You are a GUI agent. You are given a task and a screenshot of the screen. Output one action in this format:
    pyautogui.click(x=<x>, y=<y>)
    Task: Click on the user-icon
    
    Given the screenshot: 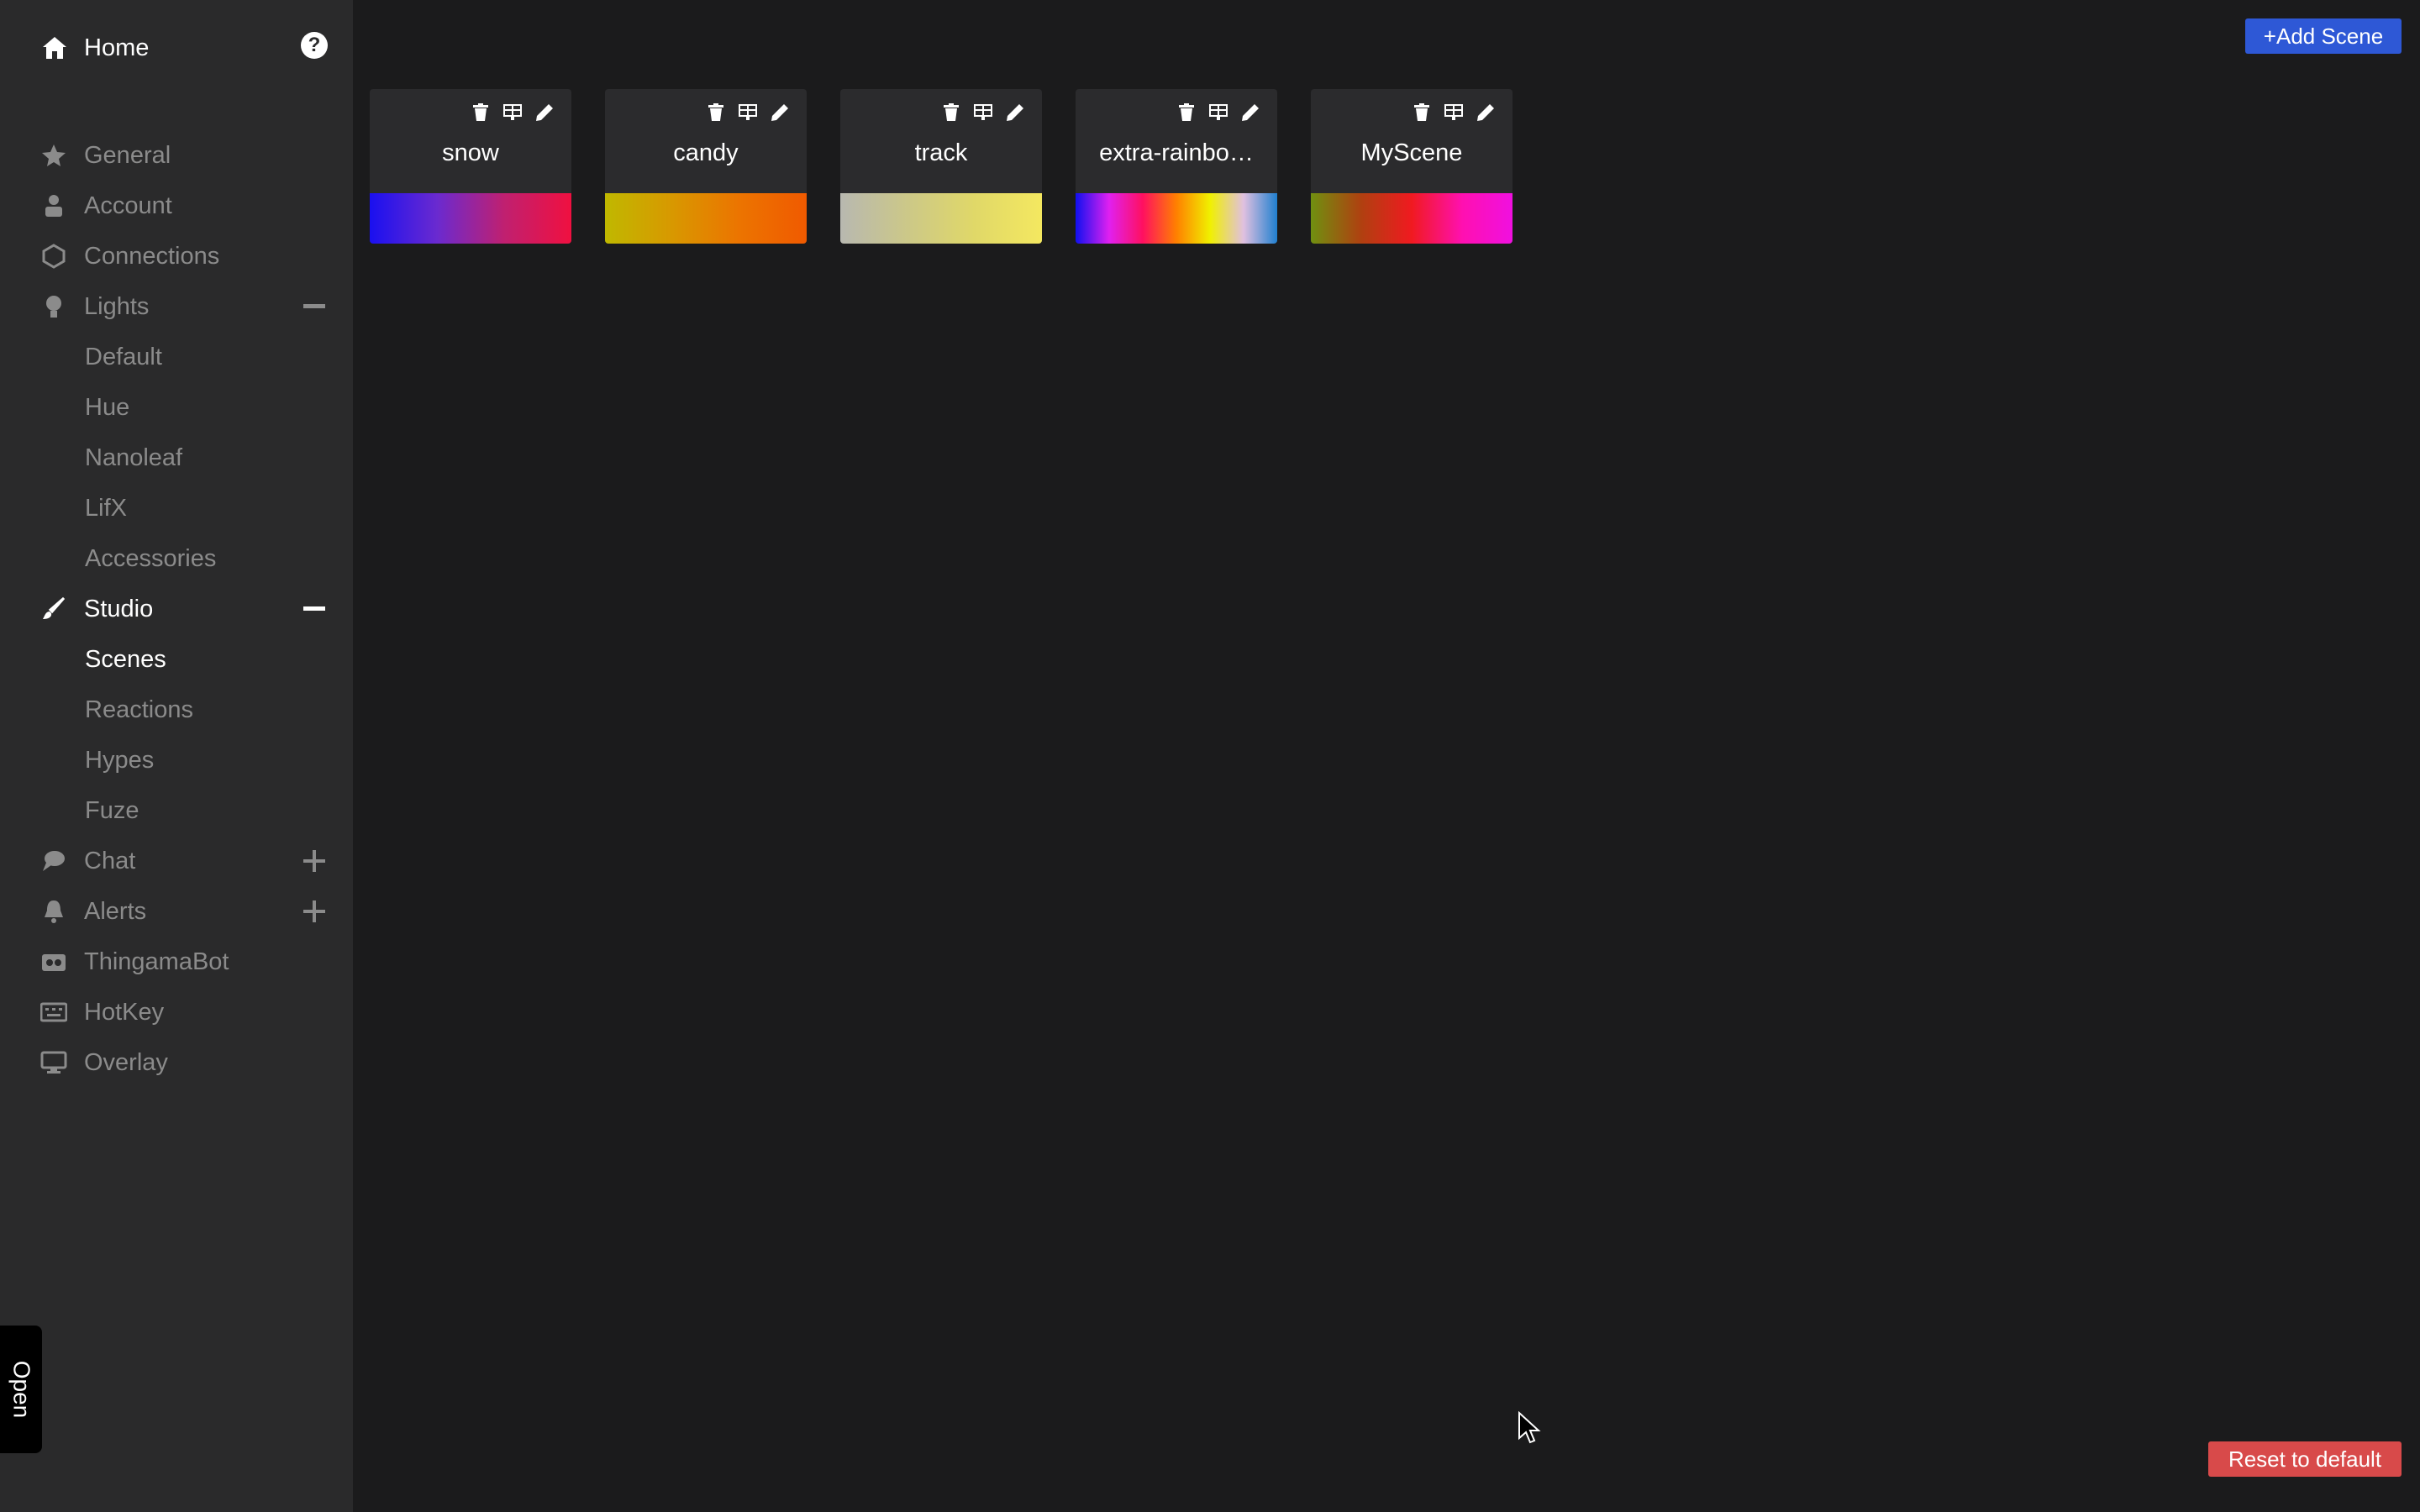 What is the action you would take?
    pyautogui.click(x=53, y=205)
    